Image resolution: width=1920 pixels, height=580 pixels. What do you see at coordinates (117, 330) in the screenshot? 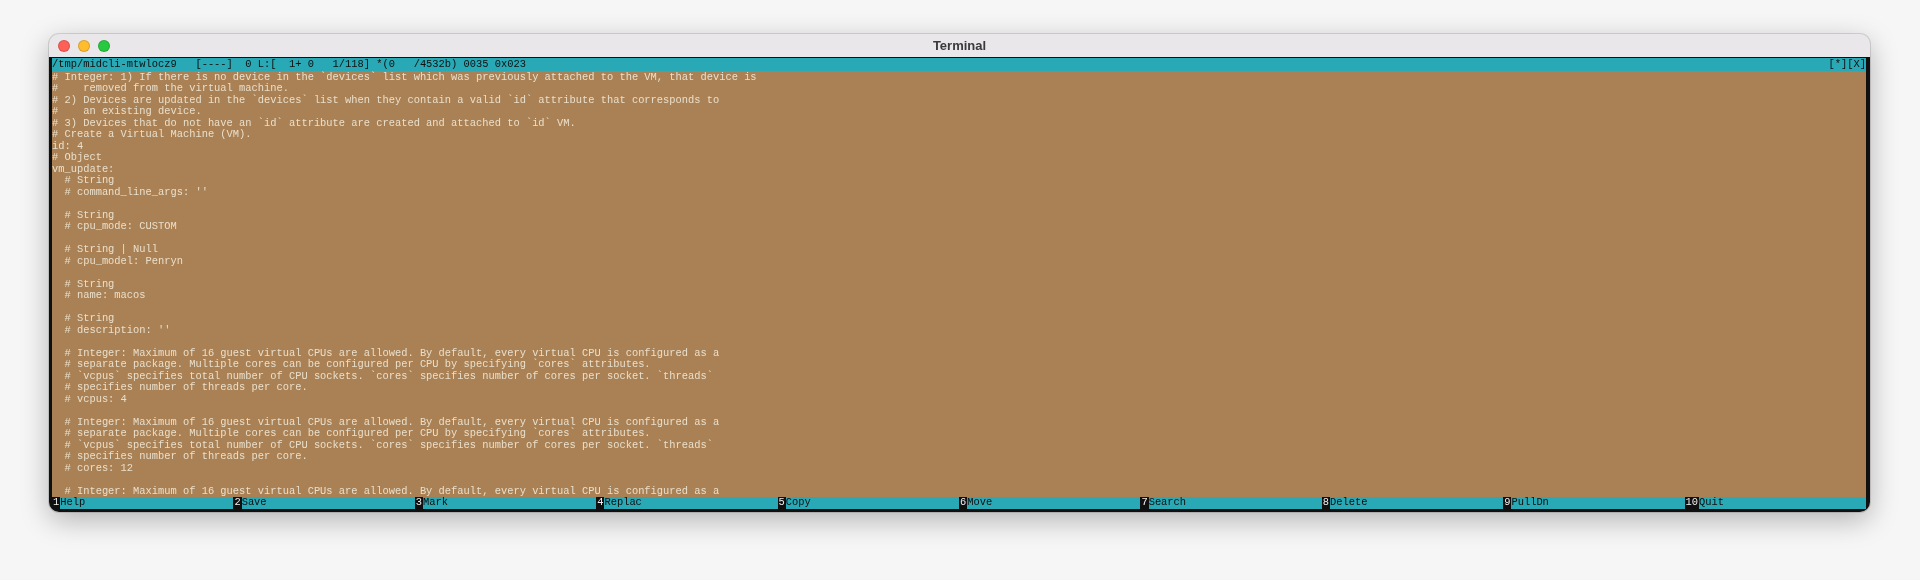
I see `code-line: # description: ''` at bounding box center [117, 330].